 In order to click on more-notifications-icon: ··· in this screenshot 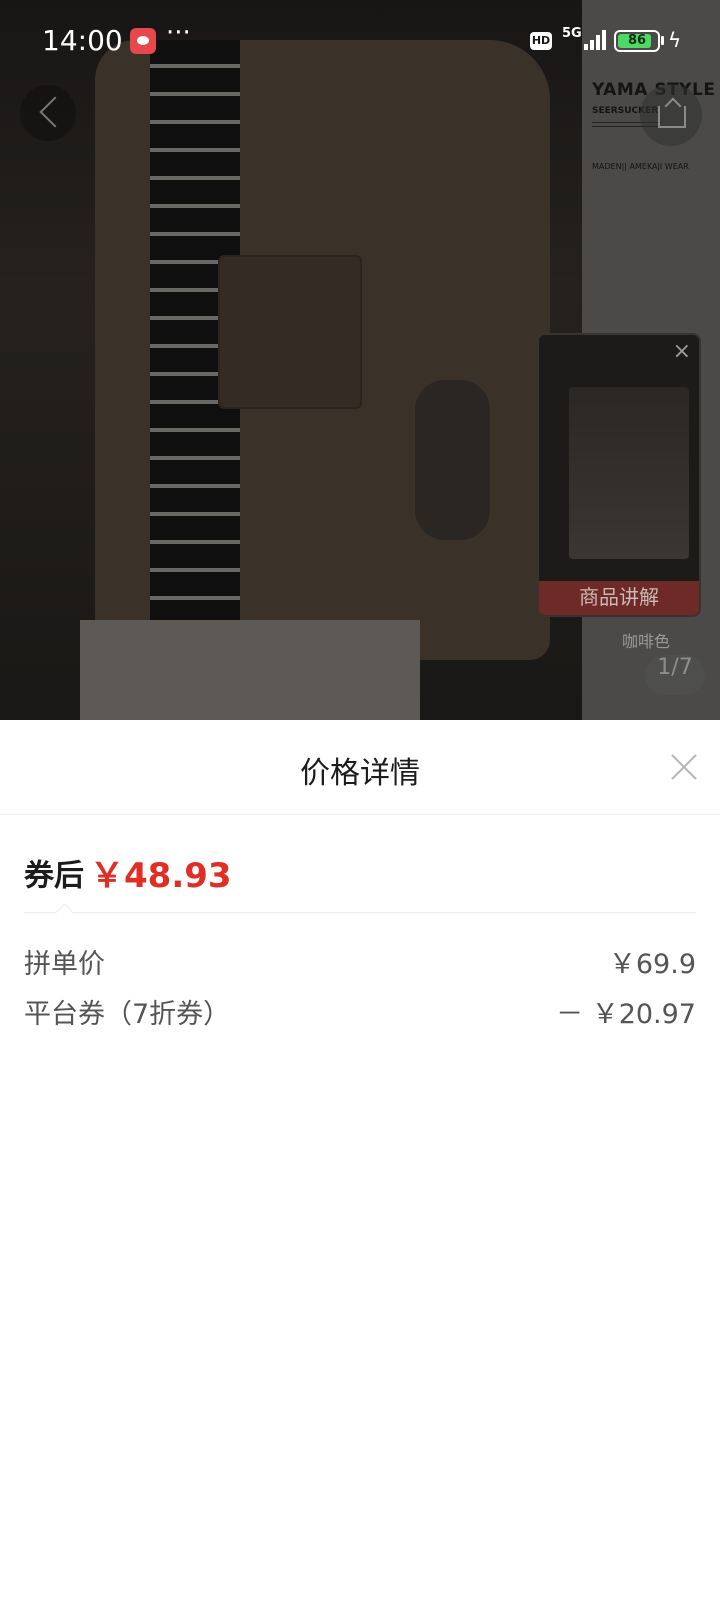, I will do `click(178, 33)`.